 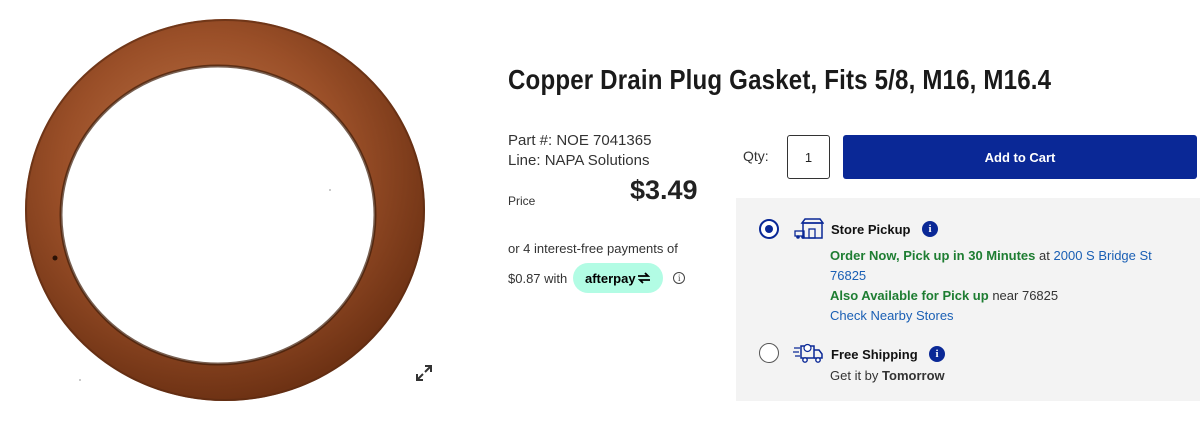 What do you see at coordinates (1020, 157) in the screenshot?
I see `add-to-cart-button: Add to Cart` at bounding box center [1020, 157].